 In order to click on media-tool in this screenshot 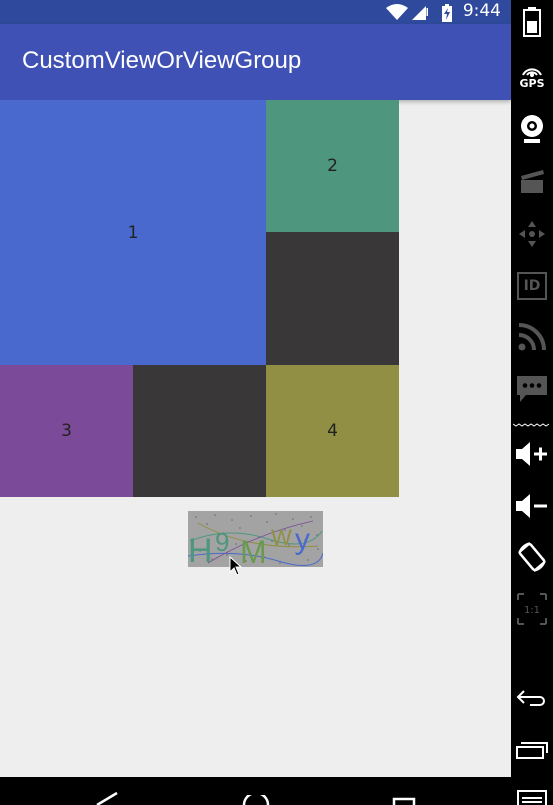, I will do `click(532, 181)`.